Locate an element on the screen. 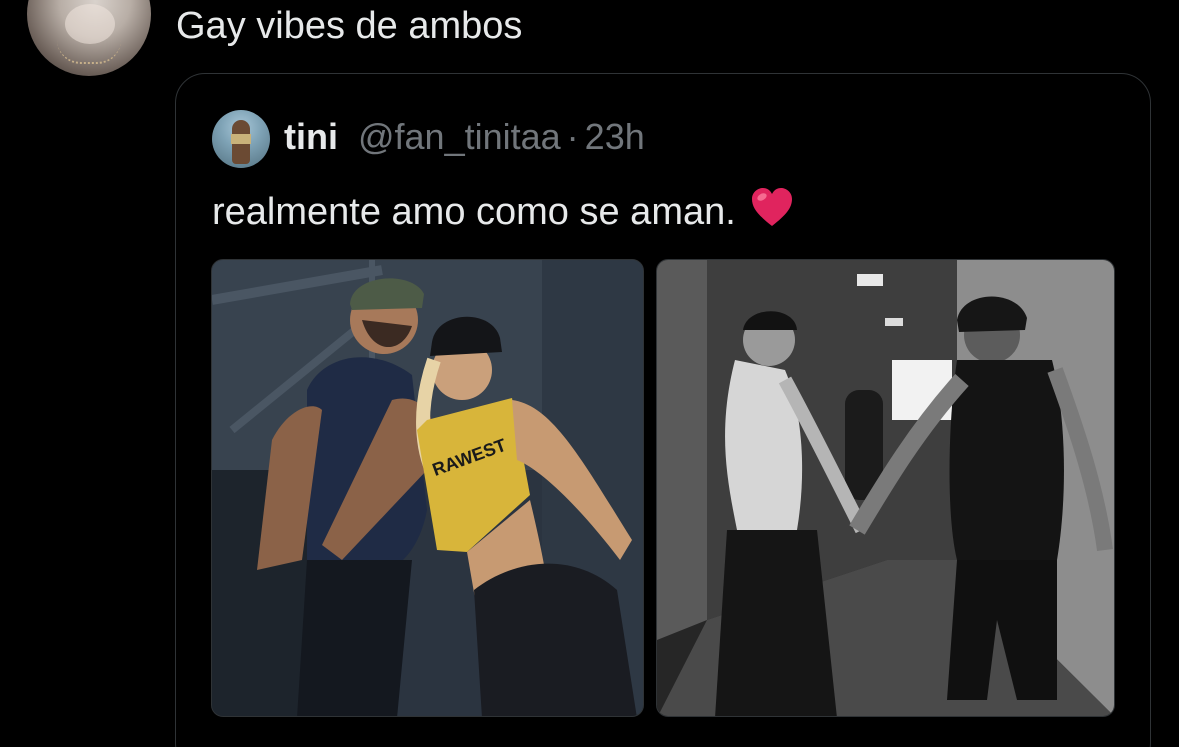  quoted-author-handle: @fan_tinitaa is located at coordinates (459, 137).